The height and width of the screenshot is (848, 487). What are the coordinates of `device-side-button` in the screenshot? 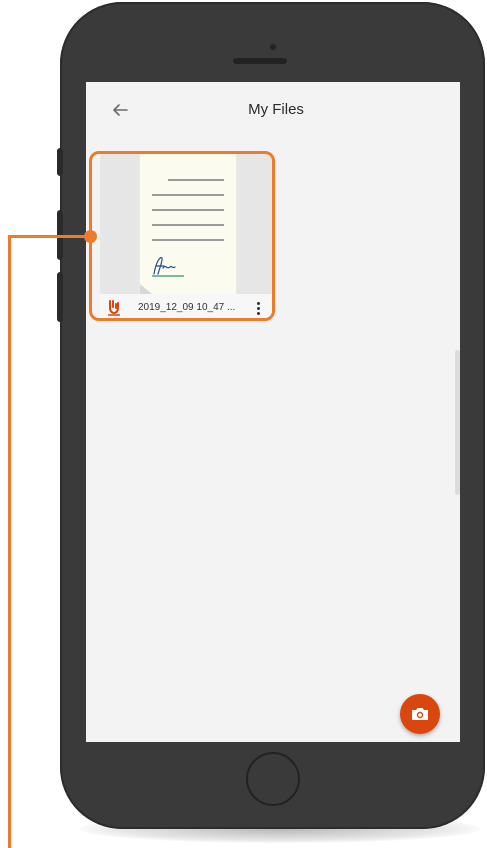 It's located at (60, 162).